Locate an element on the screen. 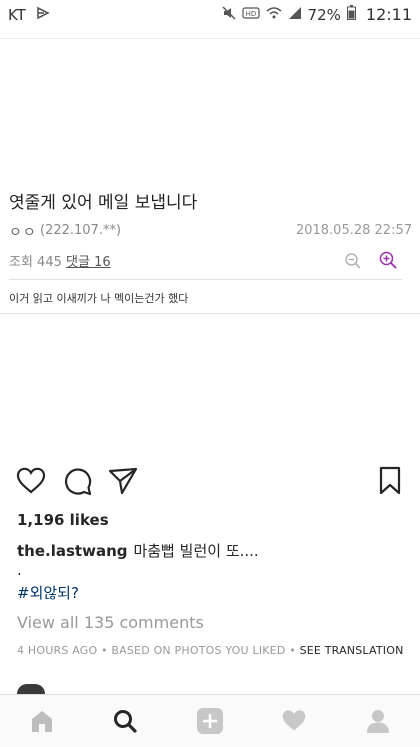 The height and width of the screenshot is (747, 420). forum-views: 조회 445 is located at coordinates (35, 262).